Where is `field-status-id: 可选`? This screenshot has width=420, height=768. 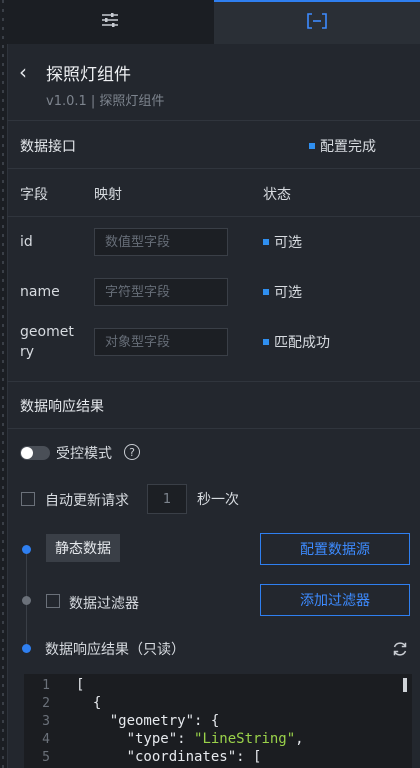 field-status-id: 可选 is located at coordinates (282, 242).